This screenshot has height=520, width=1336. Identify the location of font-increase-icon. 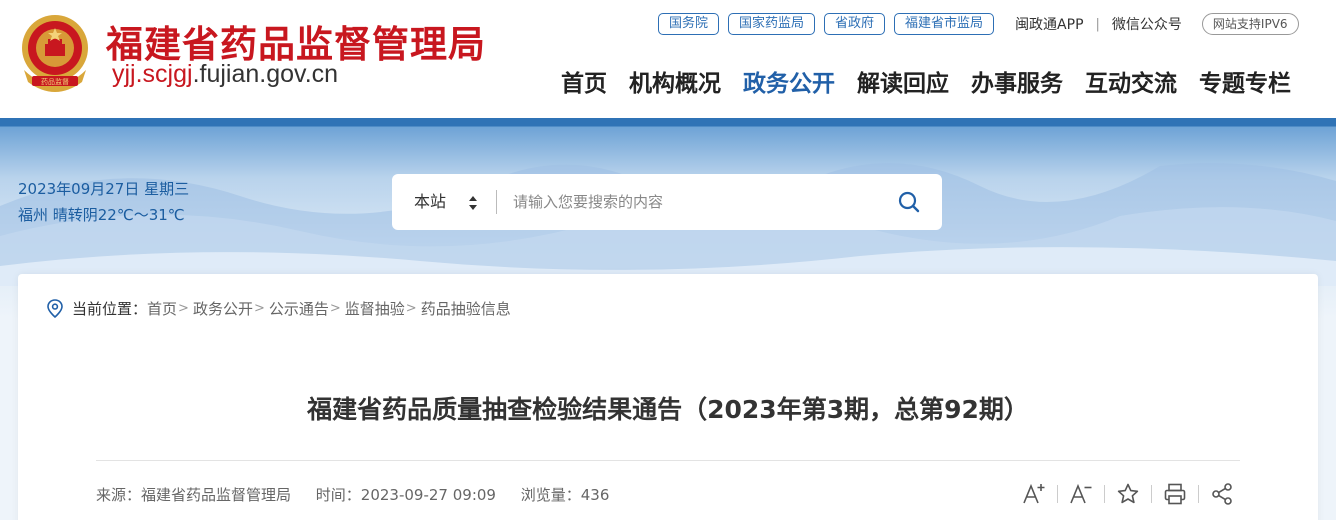
(1034, 493).